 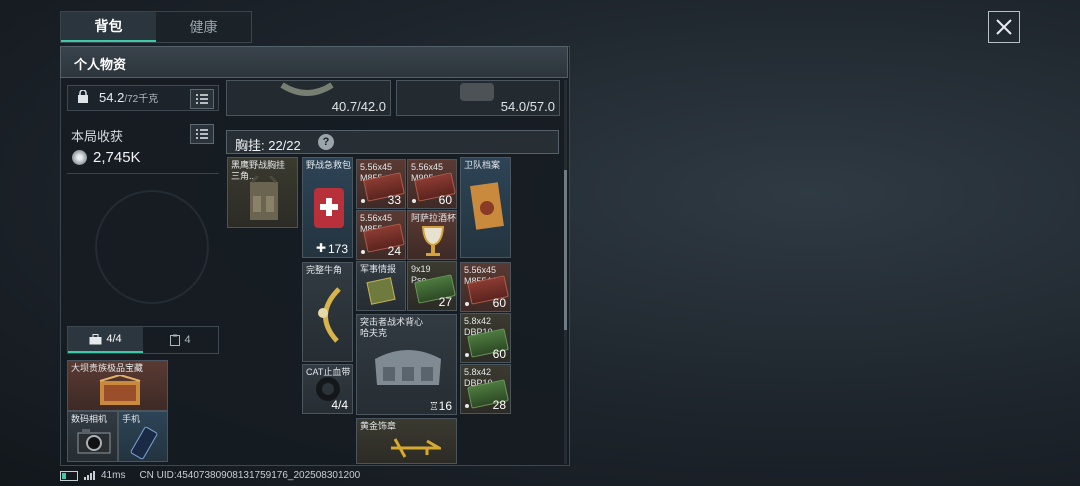 I want to click on weight-list-button, so click(x=202, y=99).